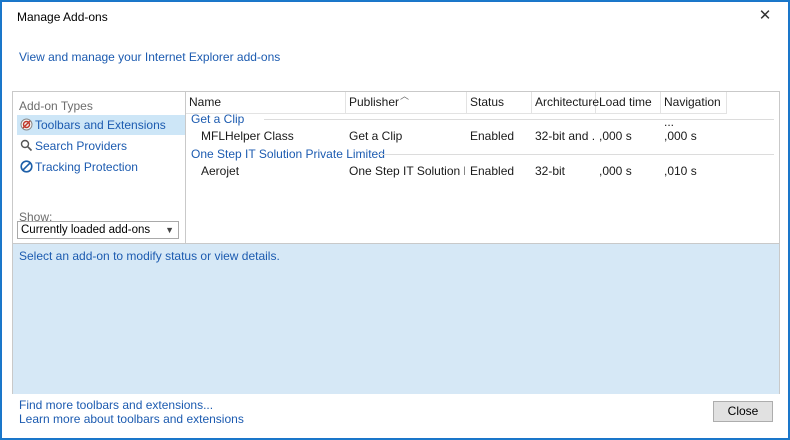 This screenshot has width=790, height=440. What do you see at coordinates (56, 106) in the screenshot?
I see `addon-types-heading: Add-on Types` at bounding box center [56, 106].